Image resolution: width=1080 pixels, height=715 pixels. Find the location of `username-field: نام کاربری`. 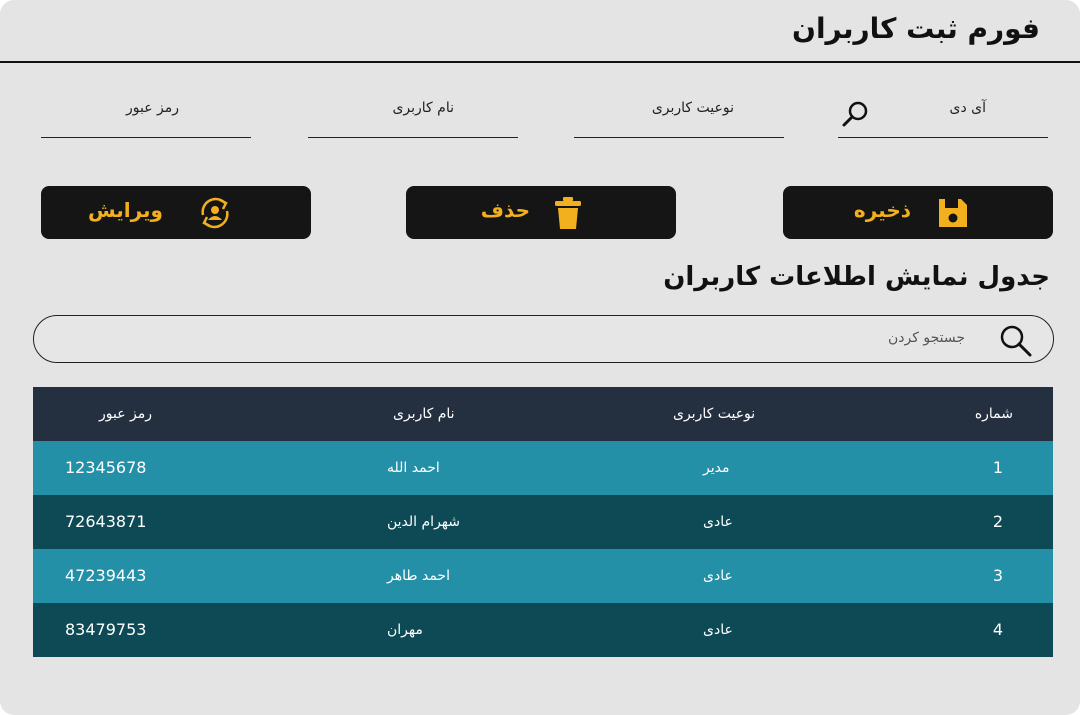

username-field: نام کاربری is located at coordinates (413, 117).